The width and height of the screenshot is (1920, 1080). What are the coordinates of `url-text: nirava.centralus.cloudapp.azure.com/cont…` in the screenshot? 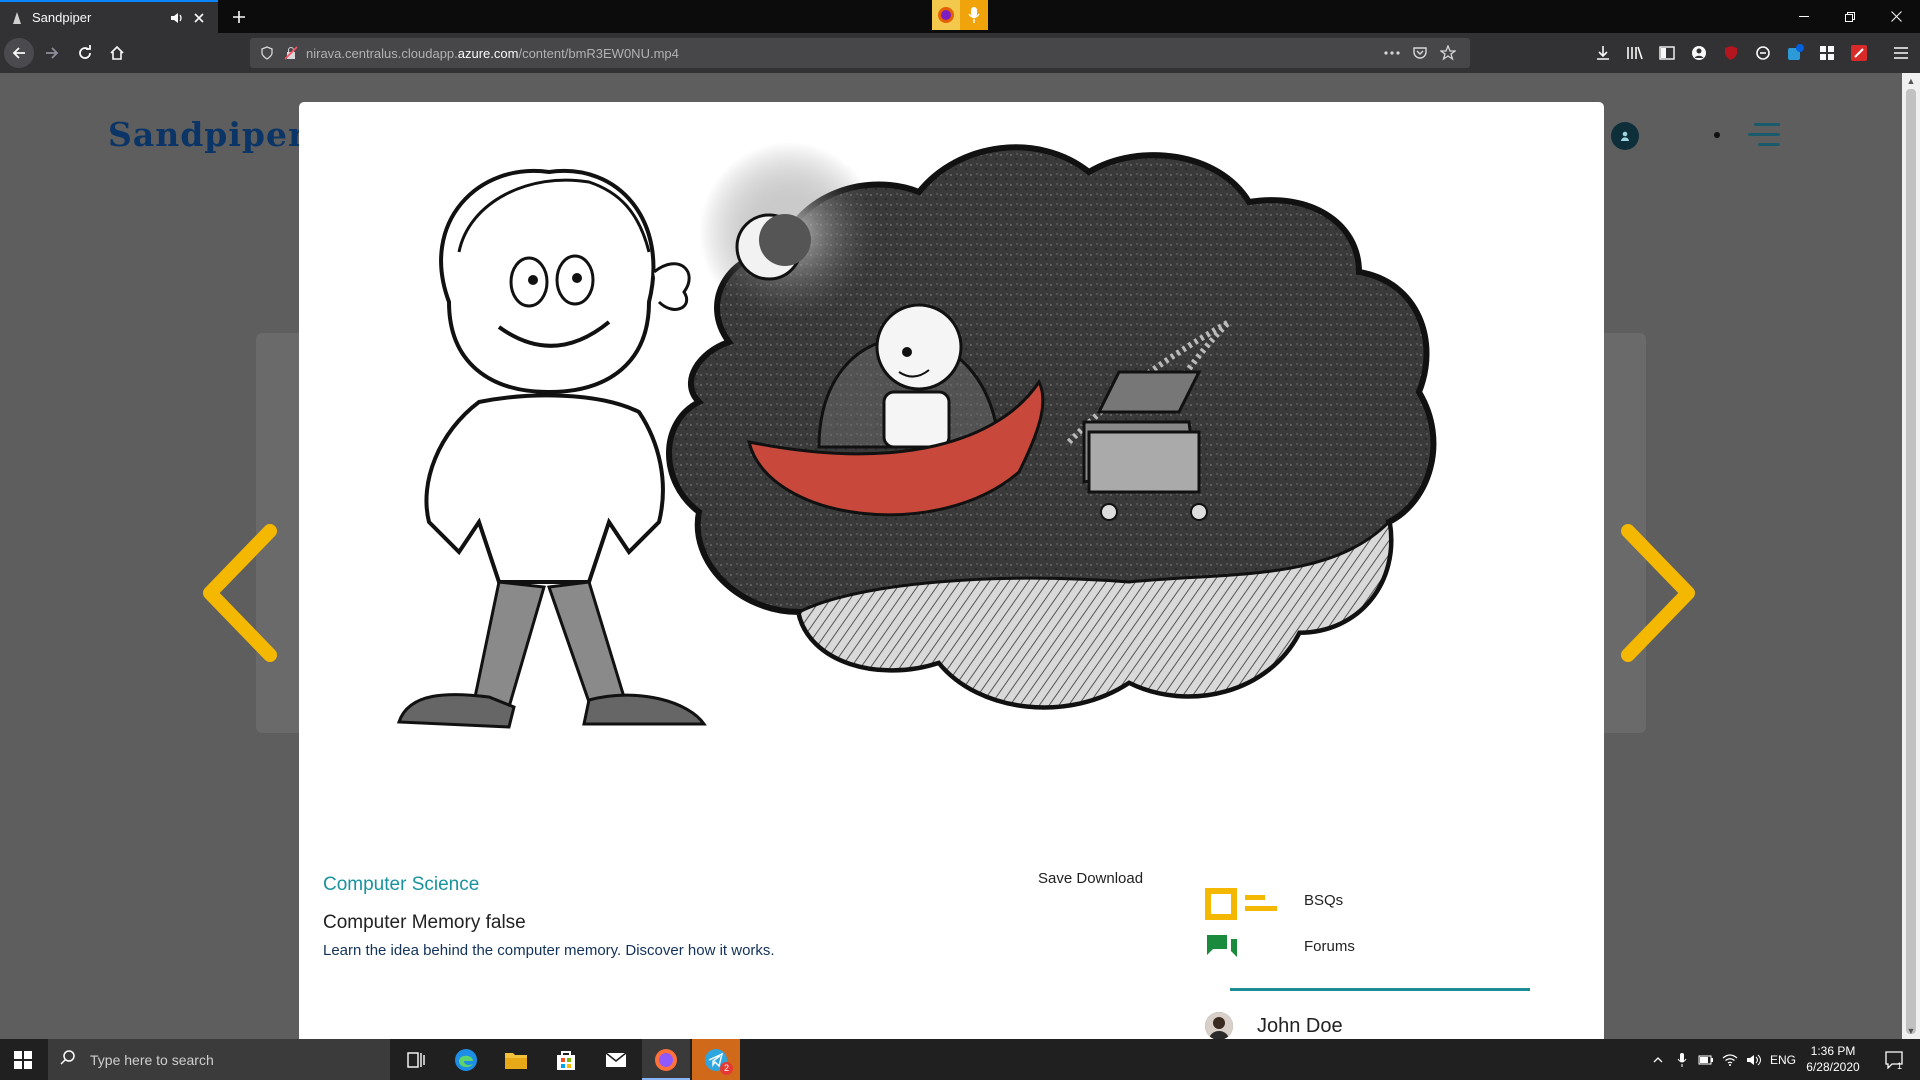 It's located at (842, 53).